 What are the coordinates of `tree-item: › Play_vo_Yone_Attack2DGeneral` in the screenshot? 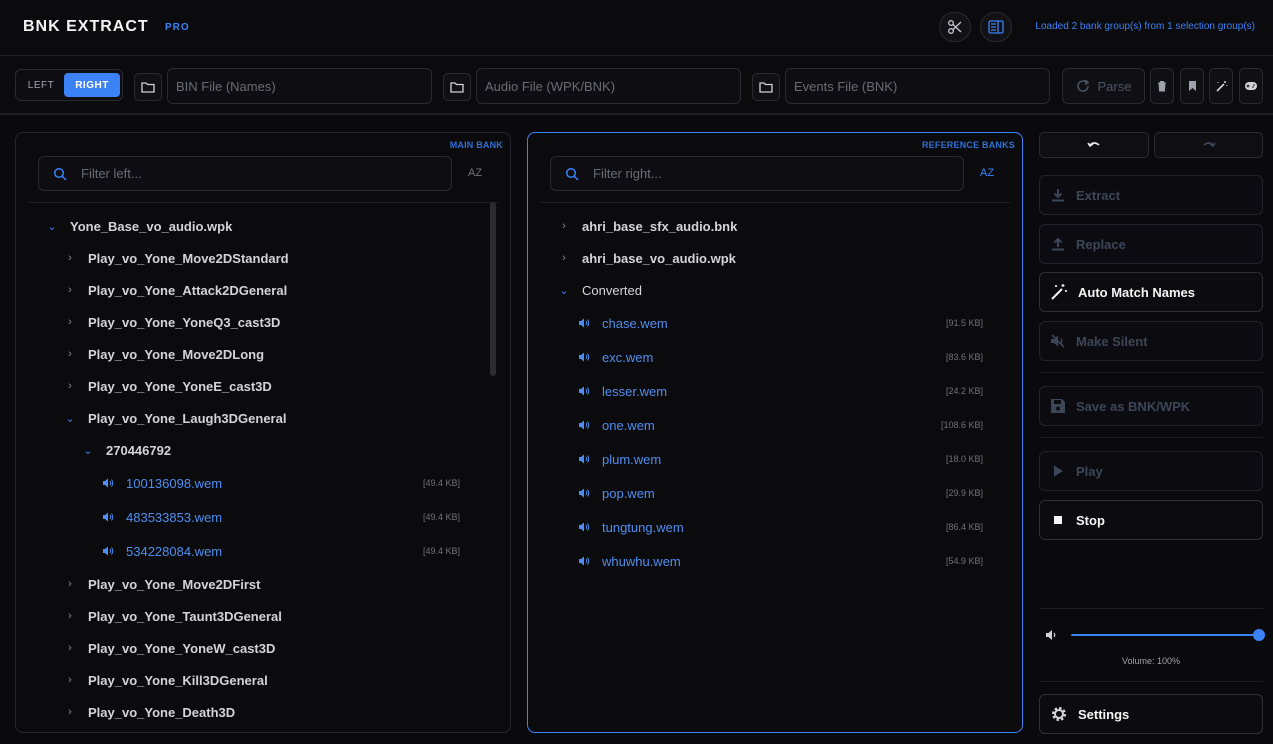 It's located at (174, 290).